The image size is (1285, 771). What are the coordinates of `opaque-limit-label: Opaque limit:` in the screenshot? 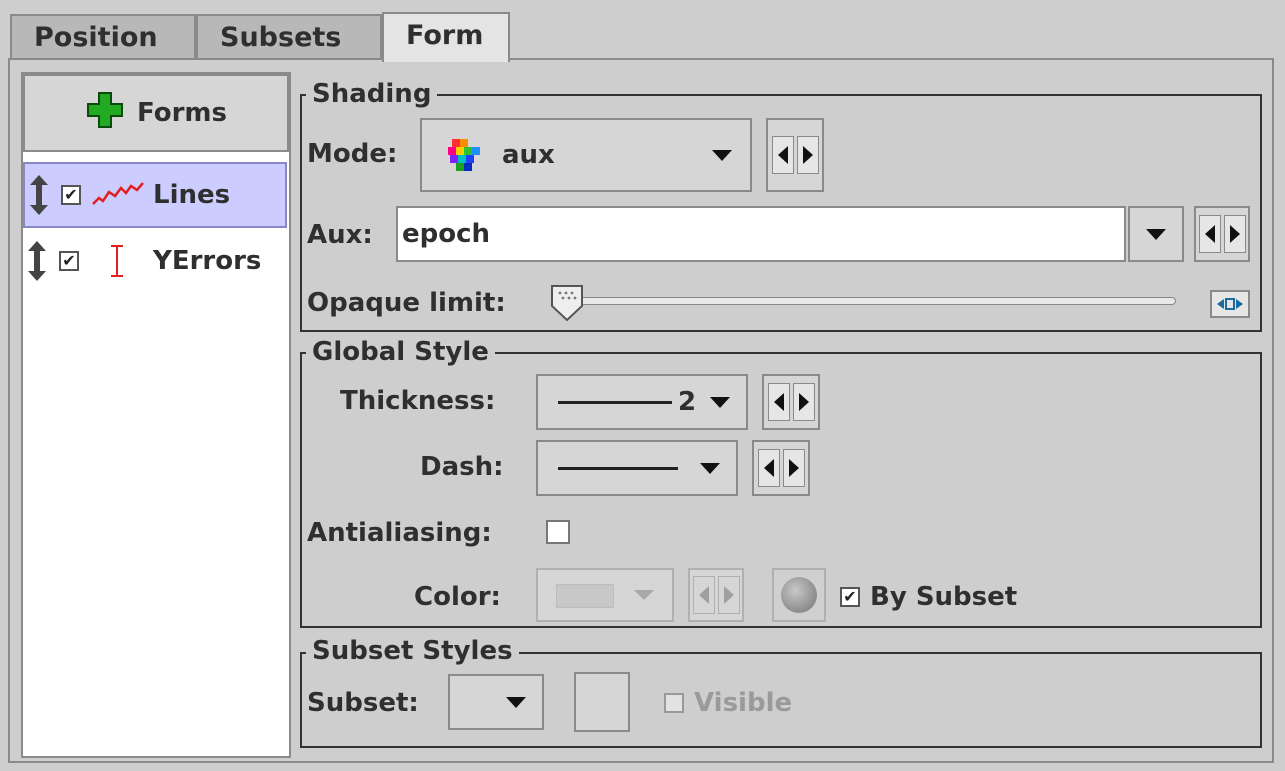 It's located at (406, 303).